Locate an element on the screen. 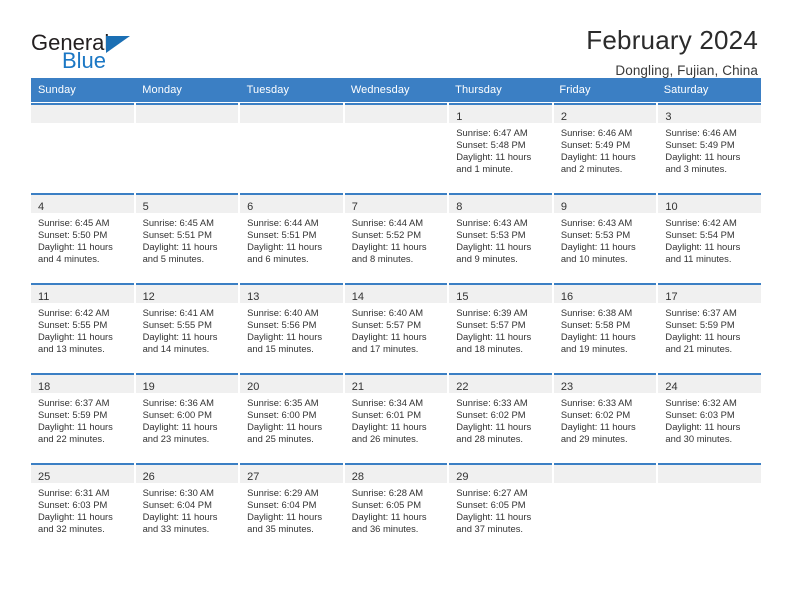 The width and height of the screenshot is (792, 612). sunset-time: Sunset: 5:59 PM is located at coordinates (73, 415).